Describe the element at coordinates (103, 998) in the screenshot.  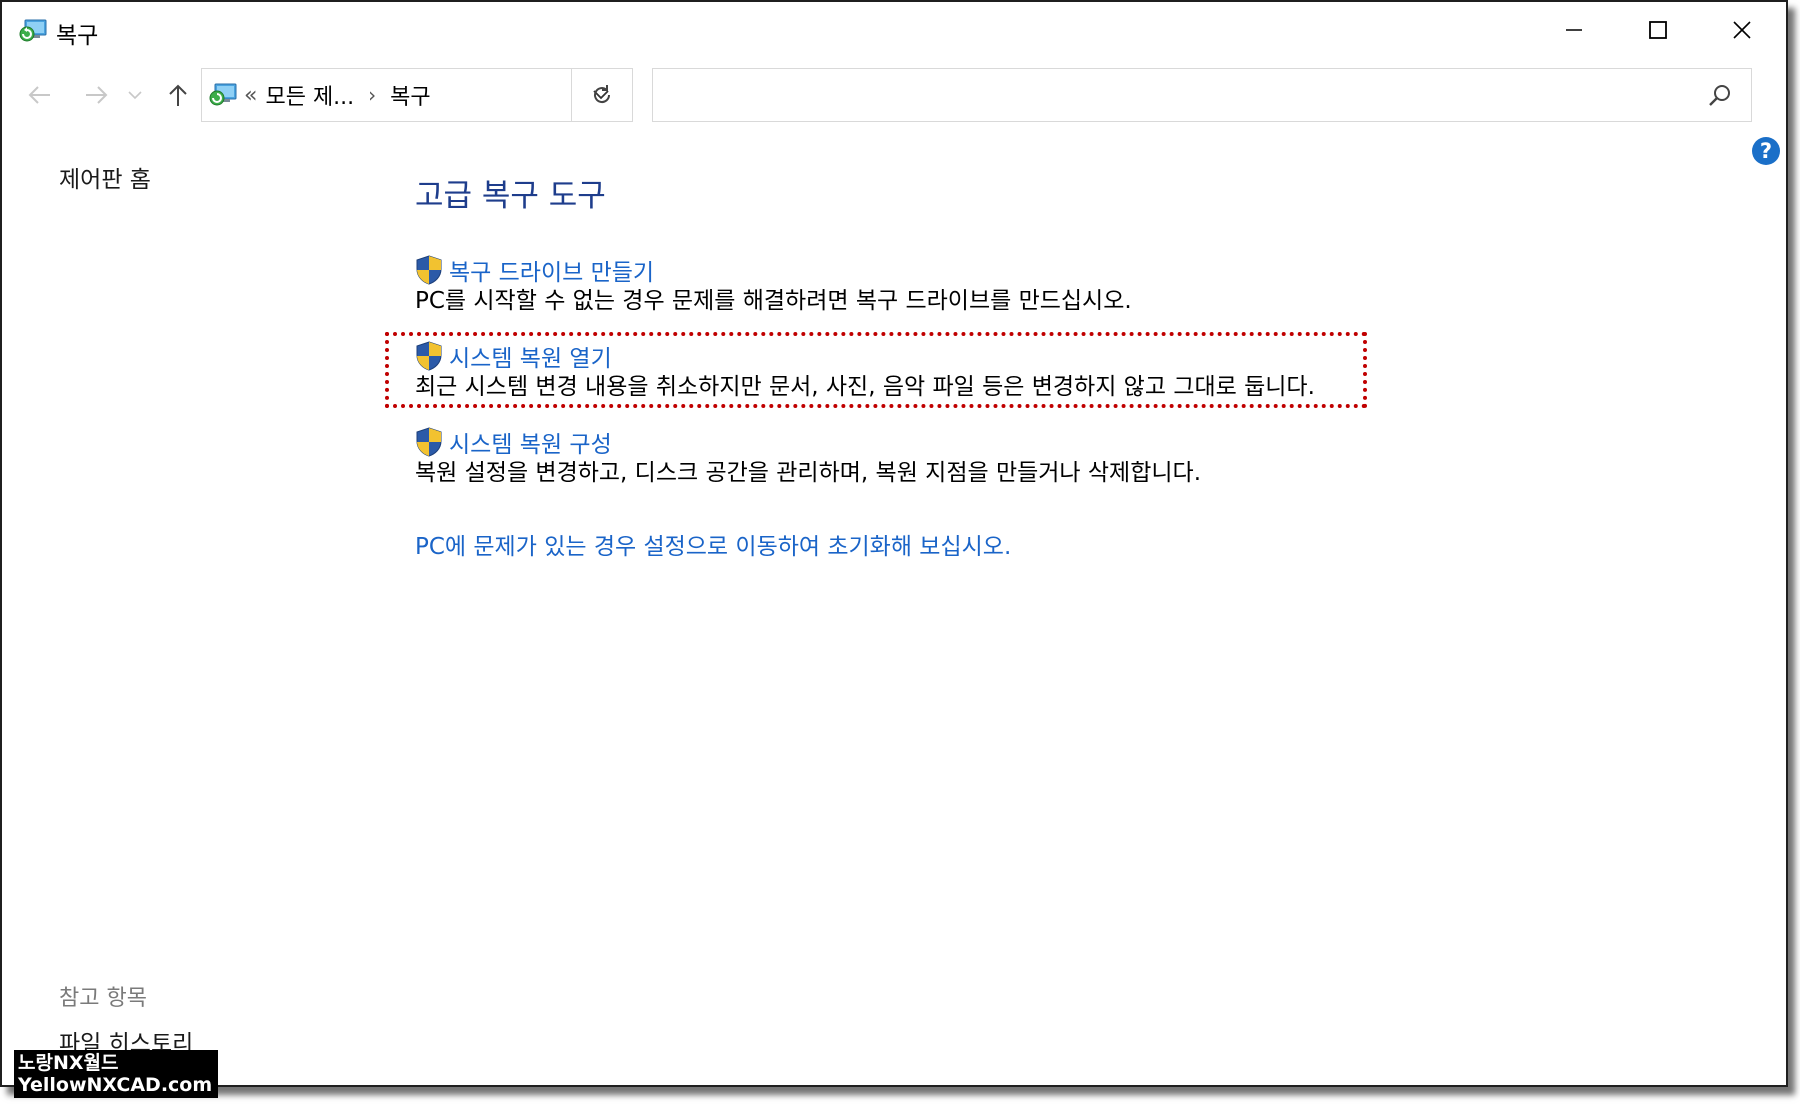
I see `see-also-heading: 참고 항목` at that location.